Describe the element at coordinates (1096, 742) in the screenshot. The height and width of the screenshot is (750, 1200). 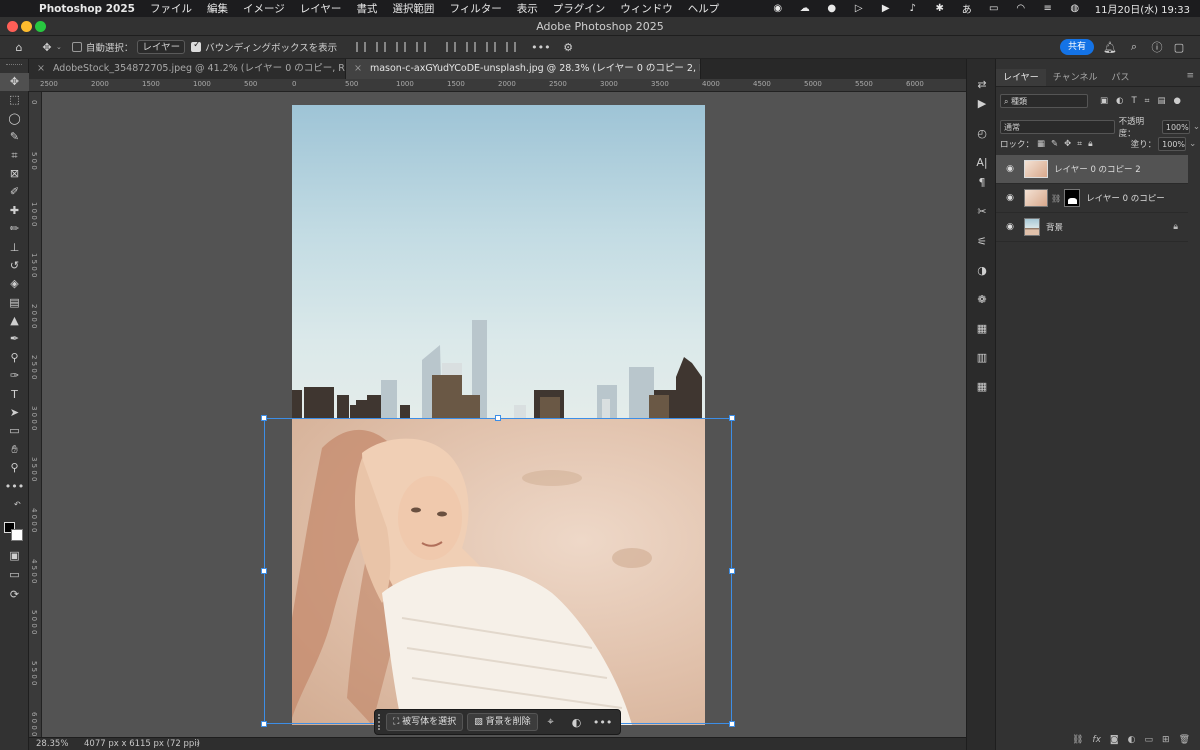
I see `layer-style-icon: fx` at that location.